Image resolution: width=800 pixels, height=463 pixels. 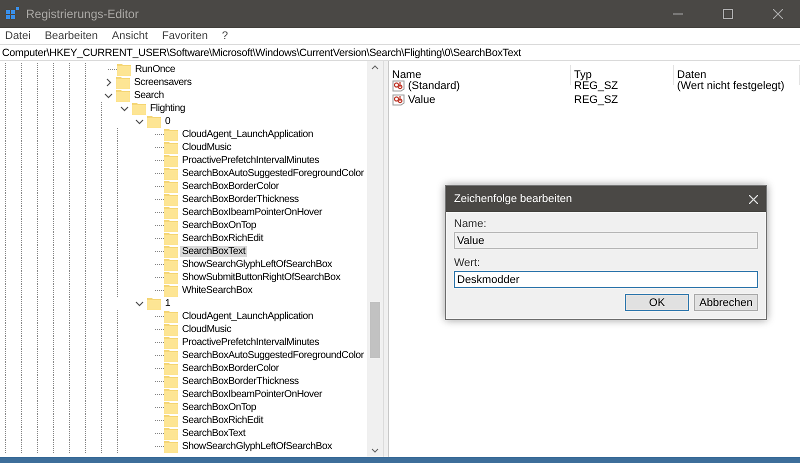 I want to click on scroll-down-icon, so click(x=375, y=451).